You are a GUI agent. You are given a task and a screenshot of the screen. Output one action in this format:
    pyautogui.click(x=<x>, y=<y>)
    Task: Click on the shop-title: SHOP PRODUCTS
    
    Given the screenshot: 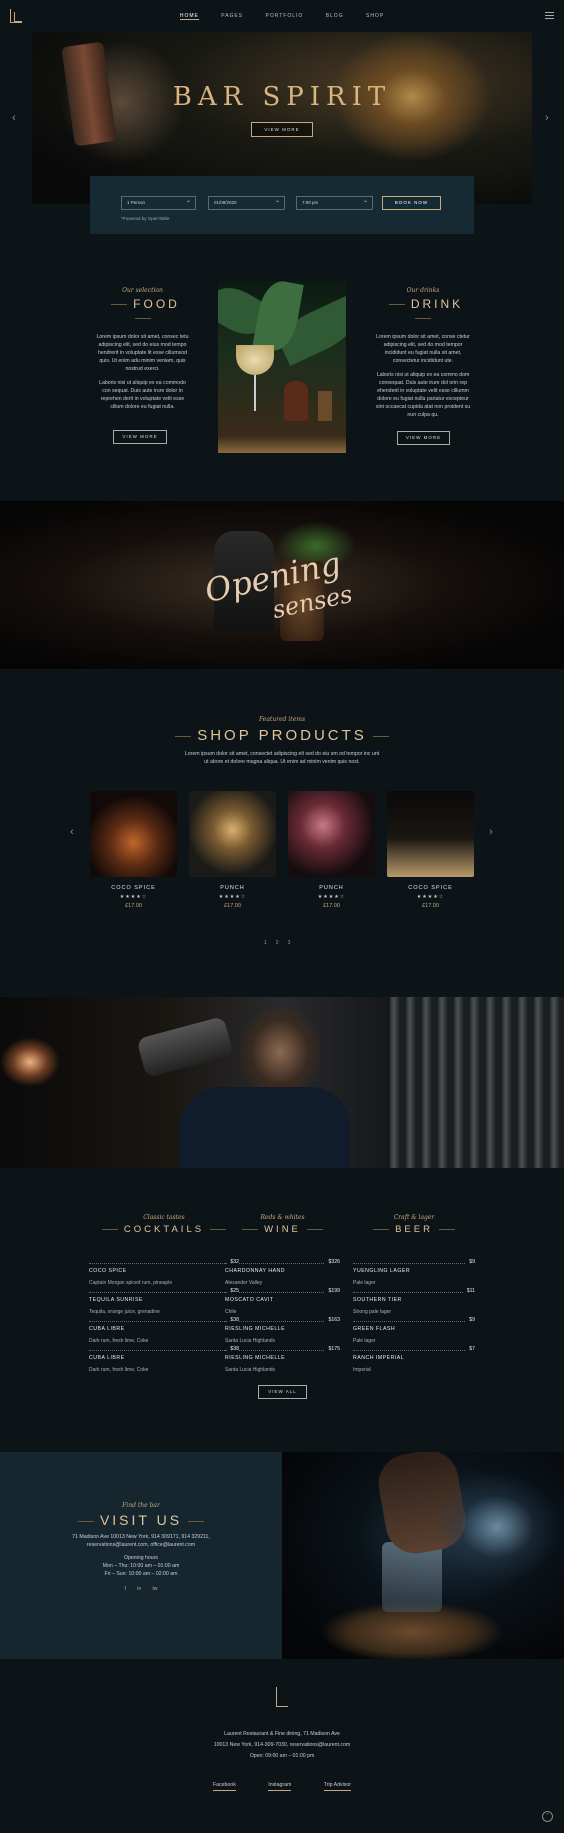 What is the action you would take?
    pyautogui.click(x=282, y=735)
    